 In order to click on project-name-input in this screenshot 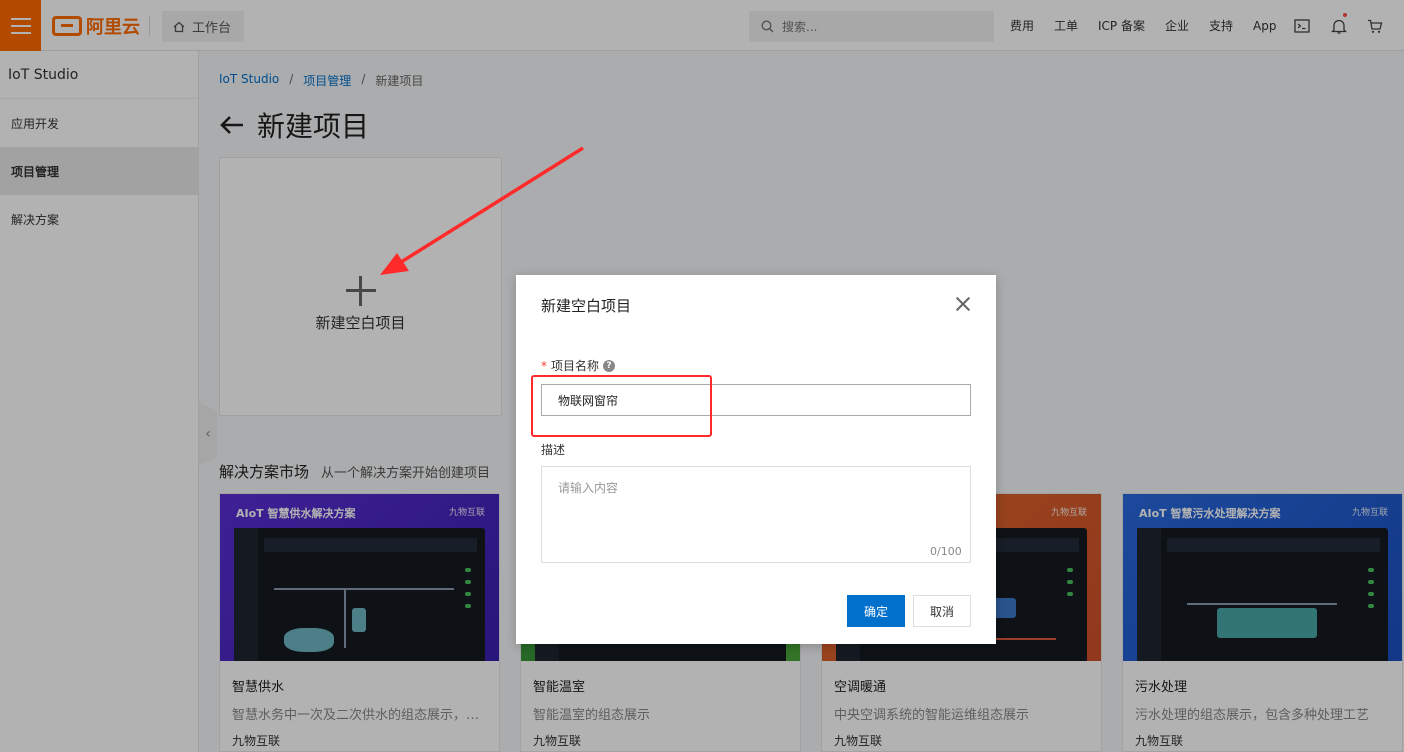, I will do `click(756, 400)`.